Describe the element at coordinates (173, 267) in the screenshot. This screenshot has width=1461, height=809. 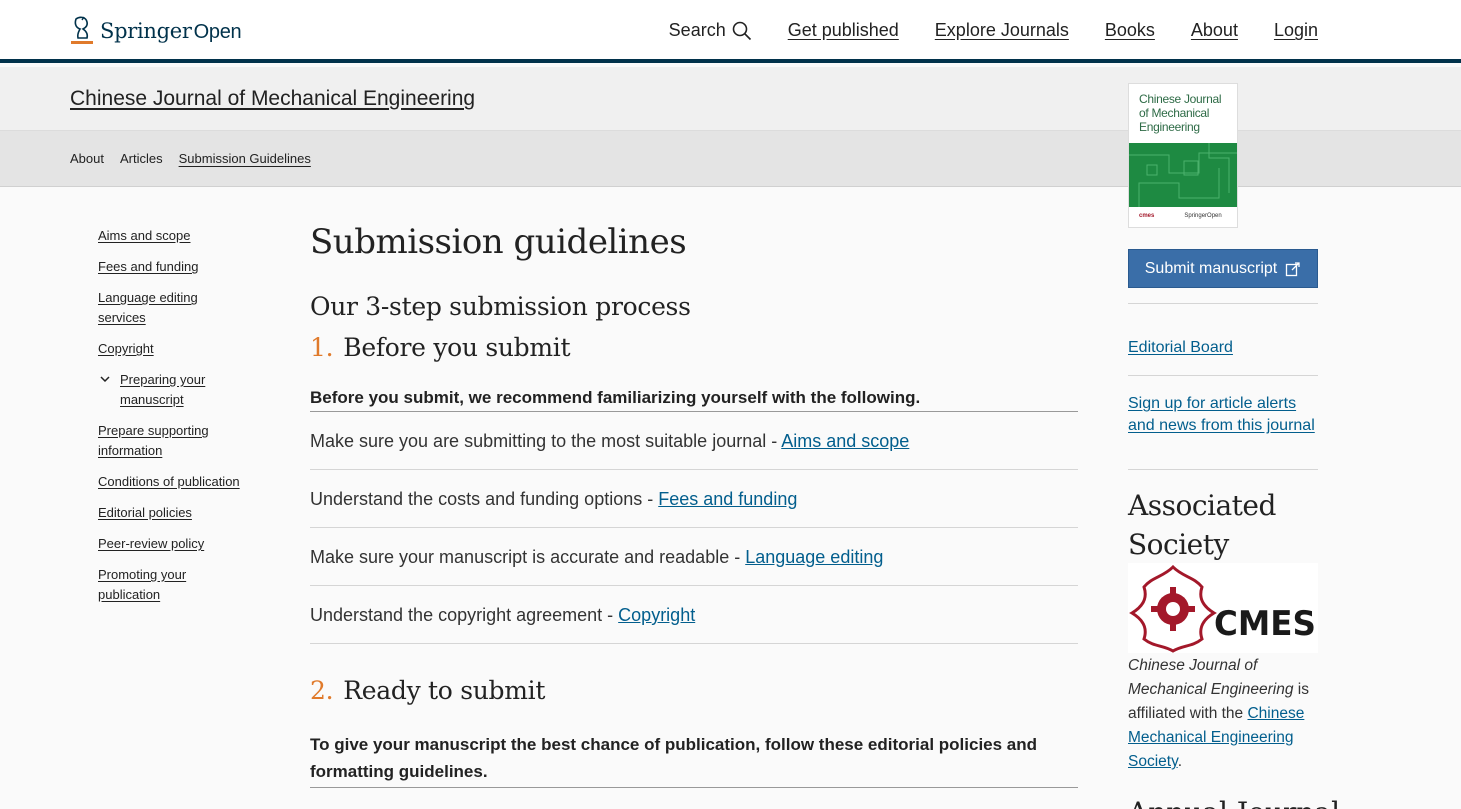
I see `sidebar-item-fees-funding: Fees and funding` at that location.